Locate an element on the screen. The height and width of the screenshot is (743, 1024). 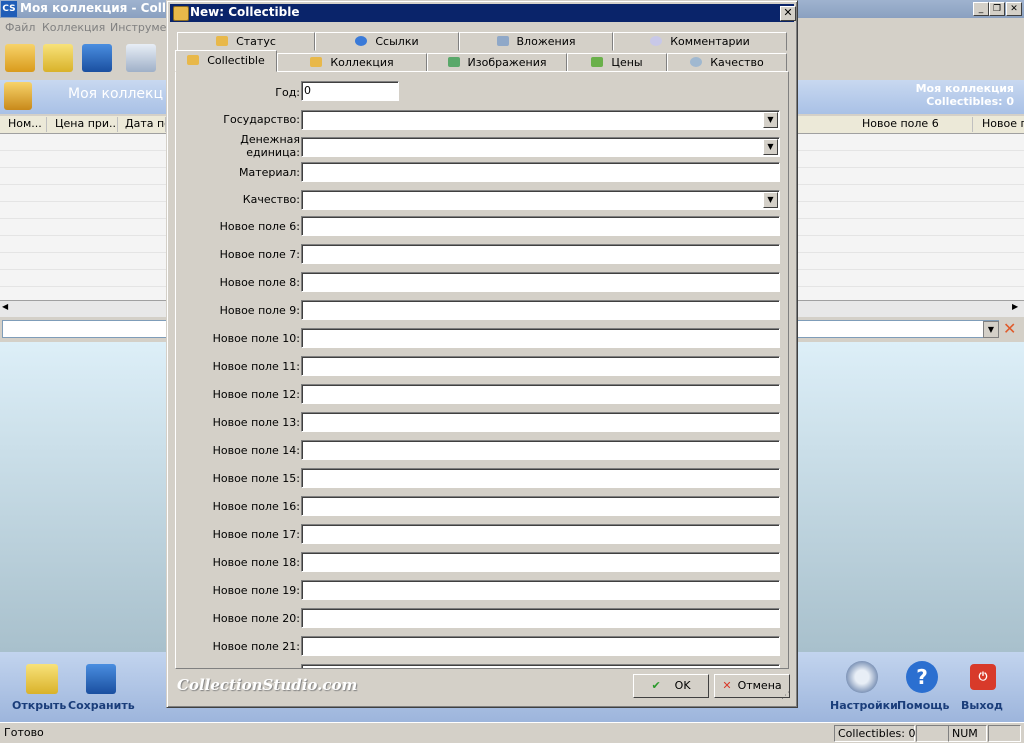
new-field-label: Новое поле 12: is located at coordinates (256, 394).